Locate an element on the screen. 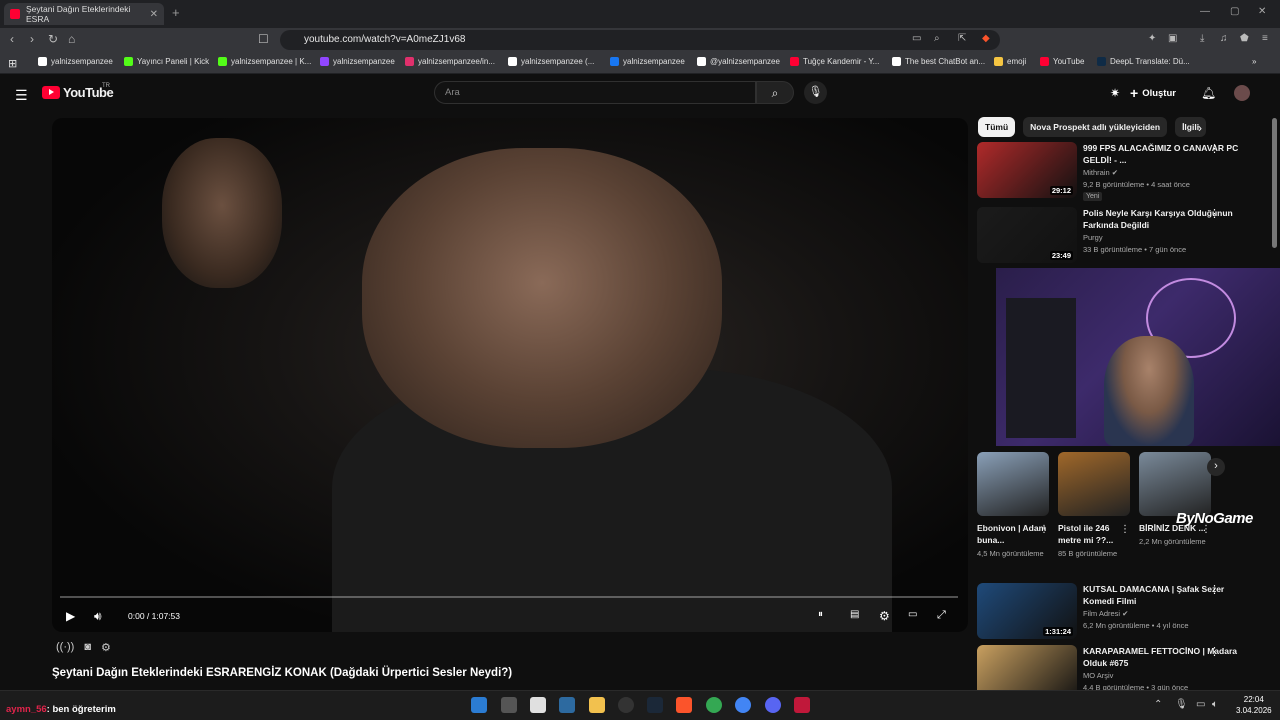 This screenshot has height=720, width=1280. scrollbar is located at coordinates (1274, 183).